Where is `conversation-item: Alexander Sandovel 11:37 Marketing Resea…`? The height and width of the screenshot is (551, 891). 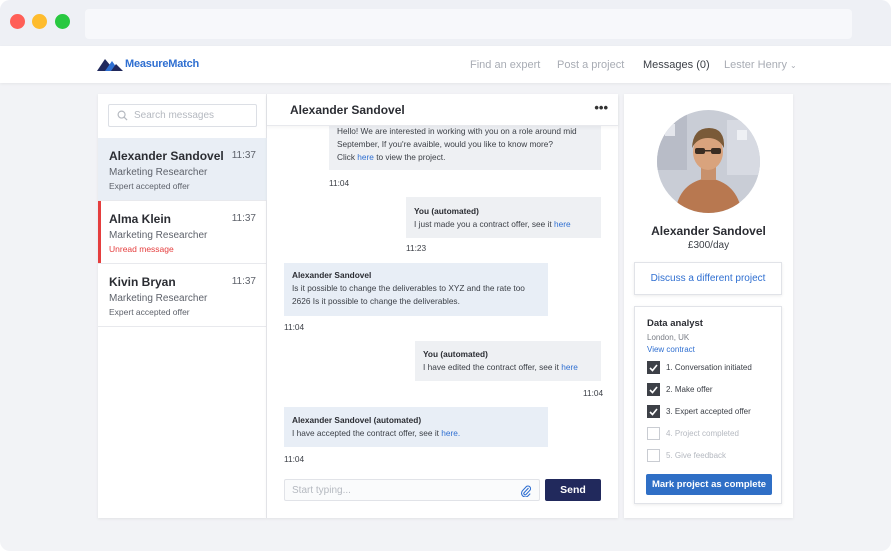
conversation-item: Alexander Sandovel 11:37 Marketing Resea… is located at coordinates (182, 169).